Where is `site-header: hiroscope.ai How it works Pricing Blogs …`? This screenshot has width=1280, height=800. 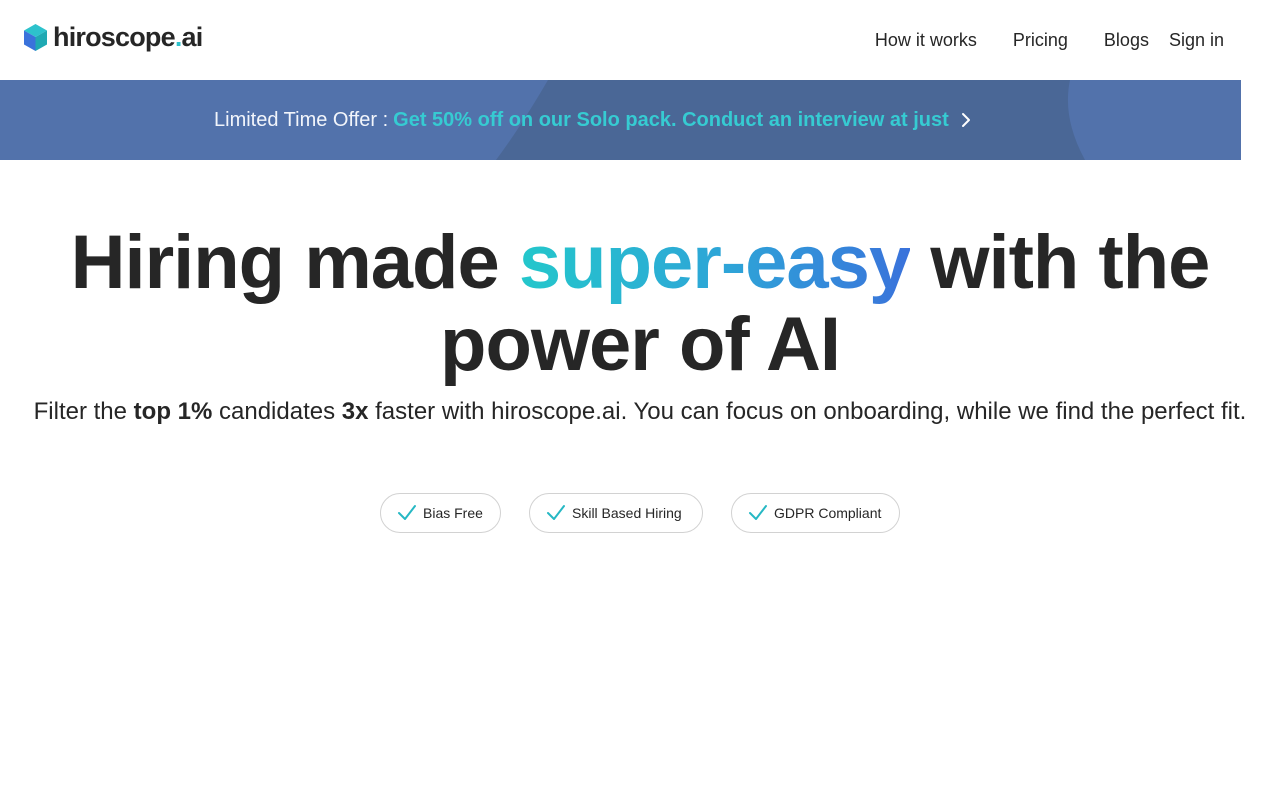 site-header: hiroscope.ai How it works Pricing Blogs … is located at coordinates (640, 40).